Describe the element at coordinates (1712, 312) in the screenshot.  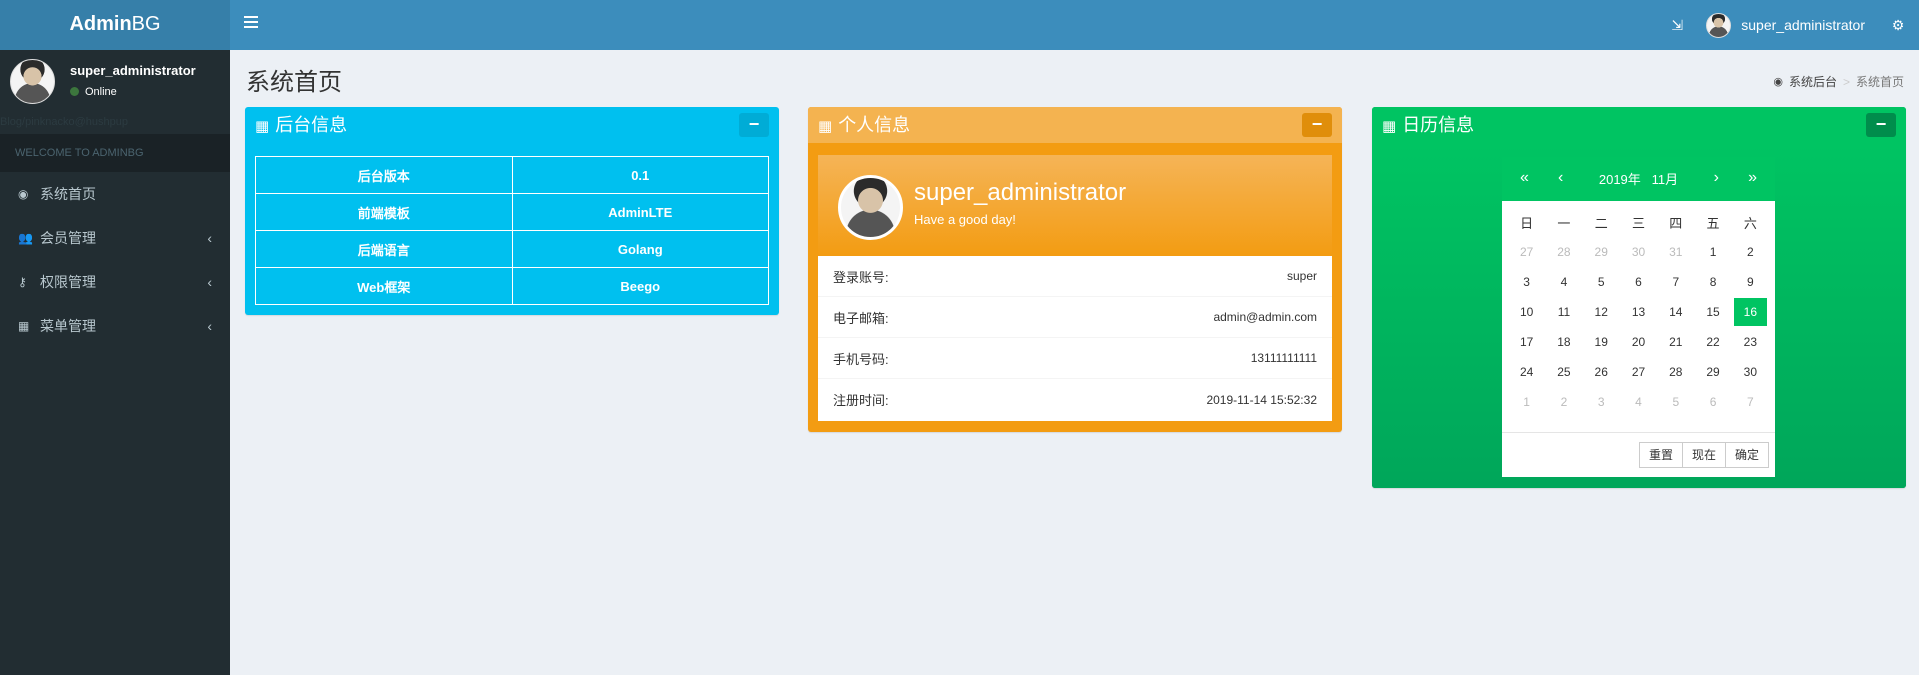
I see `calendar-day: 15` at that location.